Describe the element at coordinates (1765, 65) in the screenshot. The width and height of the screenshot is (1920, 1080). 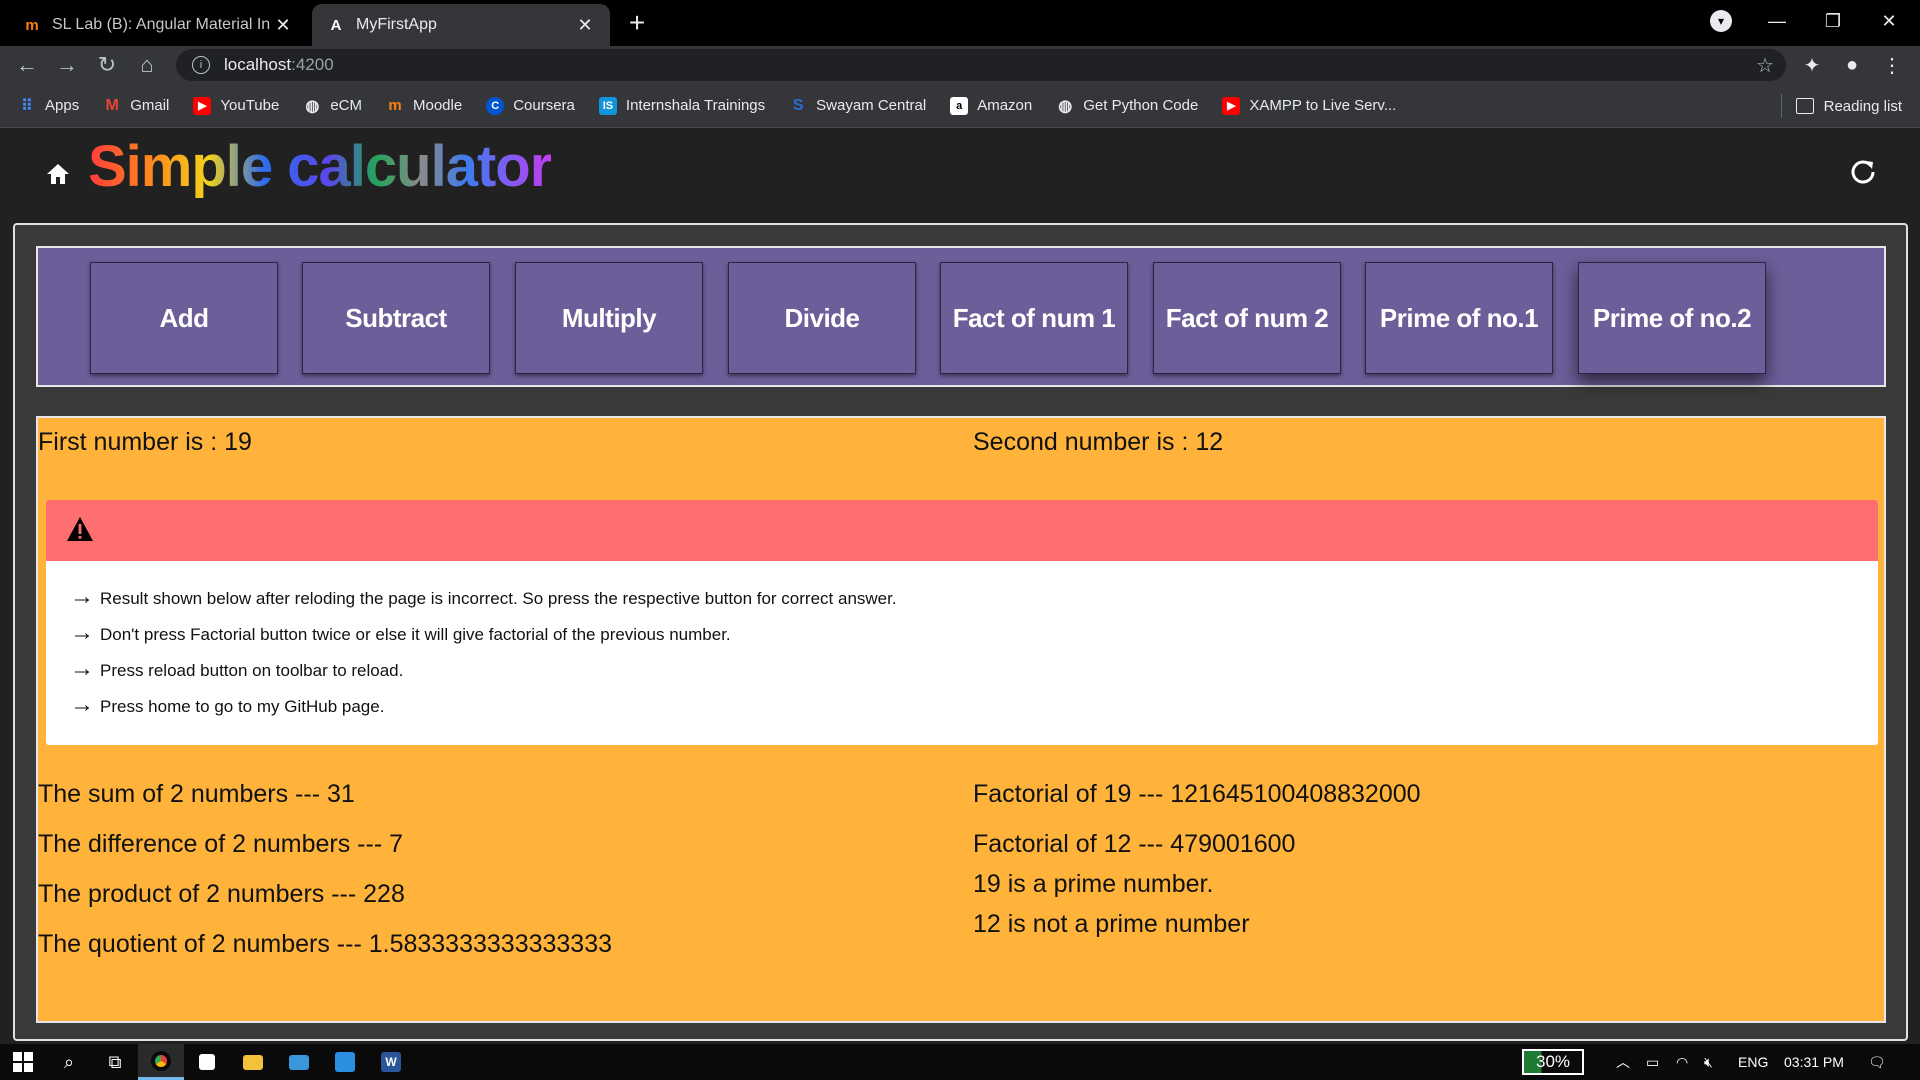
I see `bookmark-star-icon: ☆` at that location.